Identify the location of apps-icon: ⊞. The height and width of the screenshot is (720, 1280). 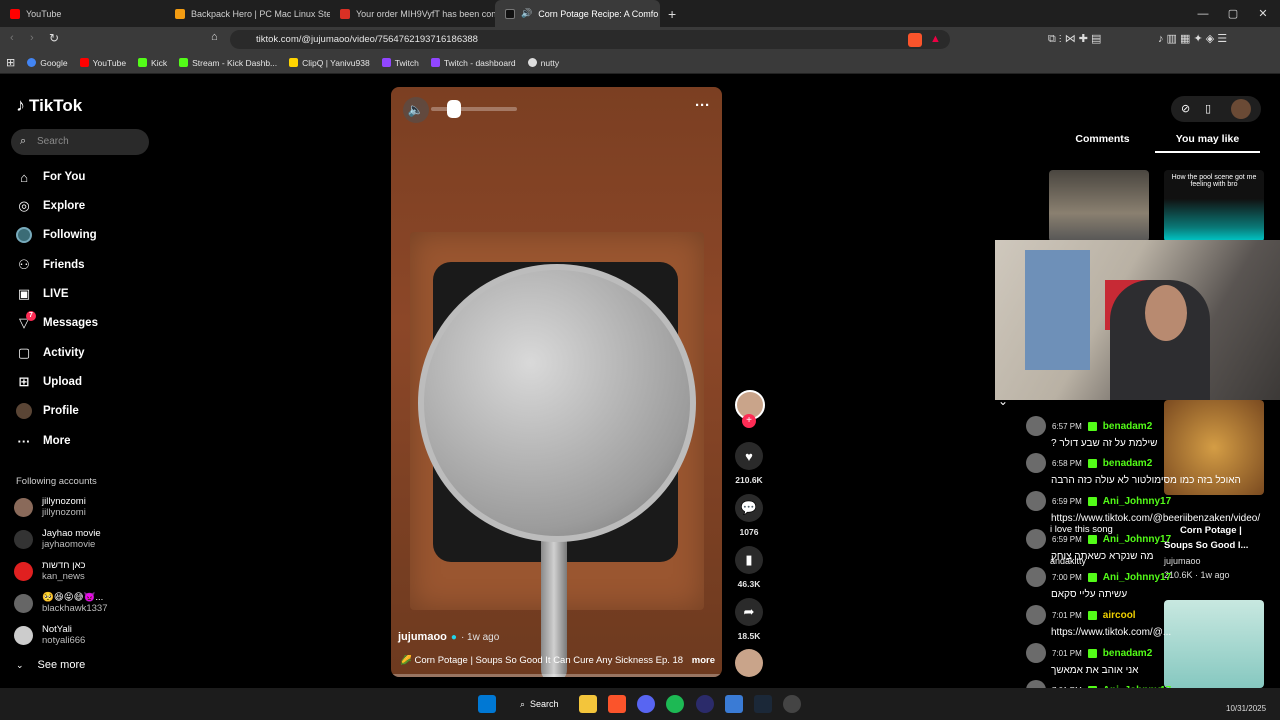
(10, 62).